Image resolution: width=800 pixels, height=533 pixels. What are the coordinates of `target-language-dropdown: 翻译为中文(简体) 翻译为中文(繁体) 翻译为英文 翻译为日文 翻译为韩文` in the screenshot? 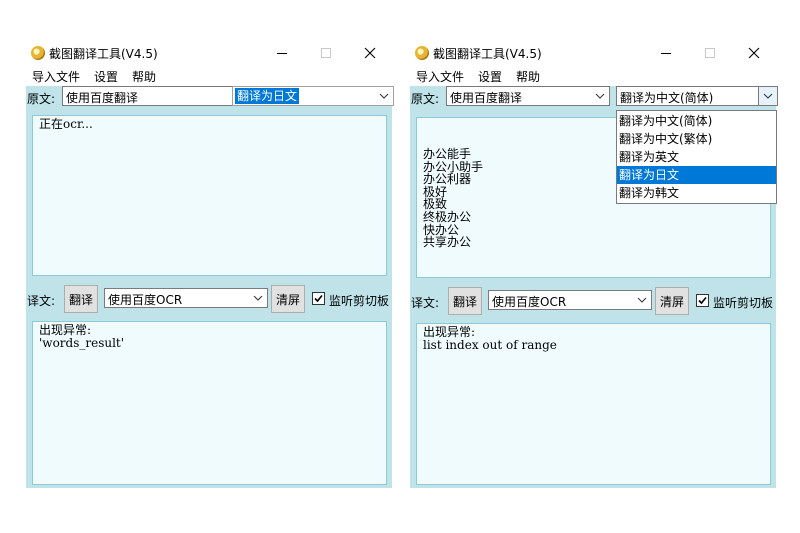 It's located at (696, 157).